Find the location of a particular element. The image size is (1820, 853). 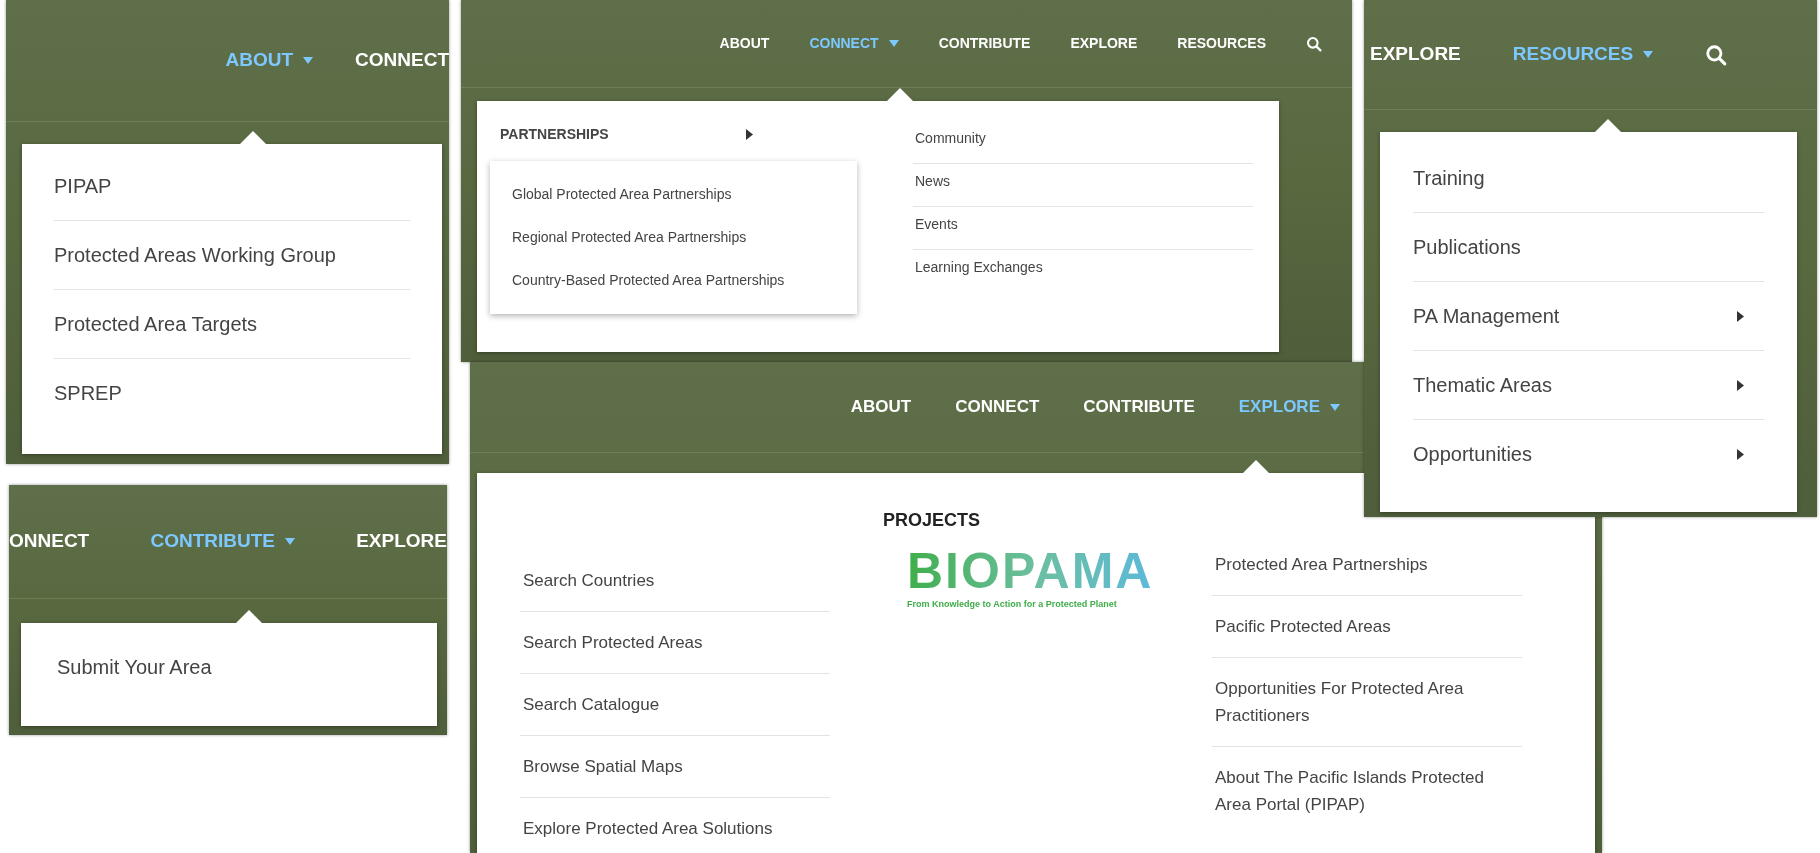

menu-item: Training is located at coordinates (1588, 178).